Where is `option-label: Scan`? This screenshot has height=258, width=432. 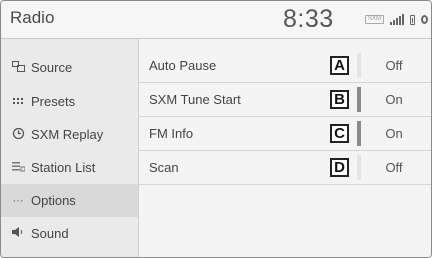
option-label: Scan is located at coordinates (164, 167).